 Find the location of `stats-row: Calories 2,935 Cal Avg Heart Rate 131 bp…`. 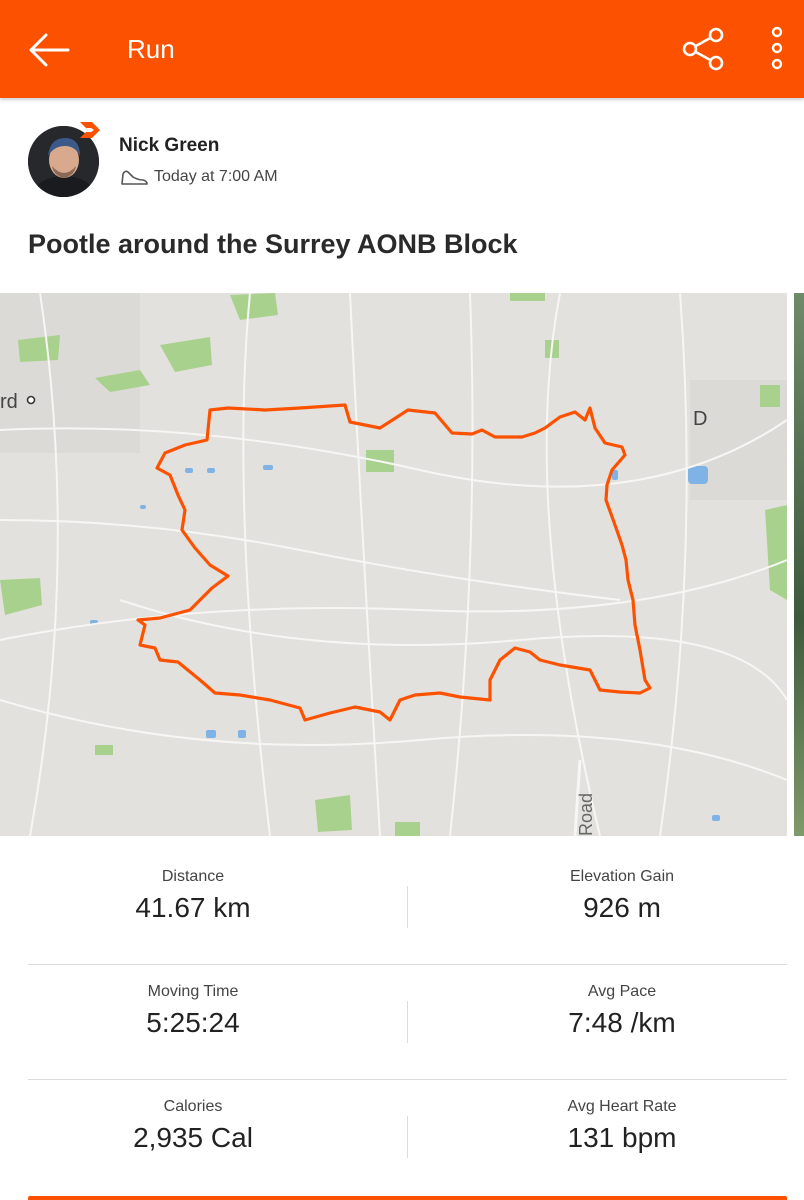

stats-row: Calories 2,935 Cal Avg Heart Rate 131 bp… is located at coordinates (407, 1136).